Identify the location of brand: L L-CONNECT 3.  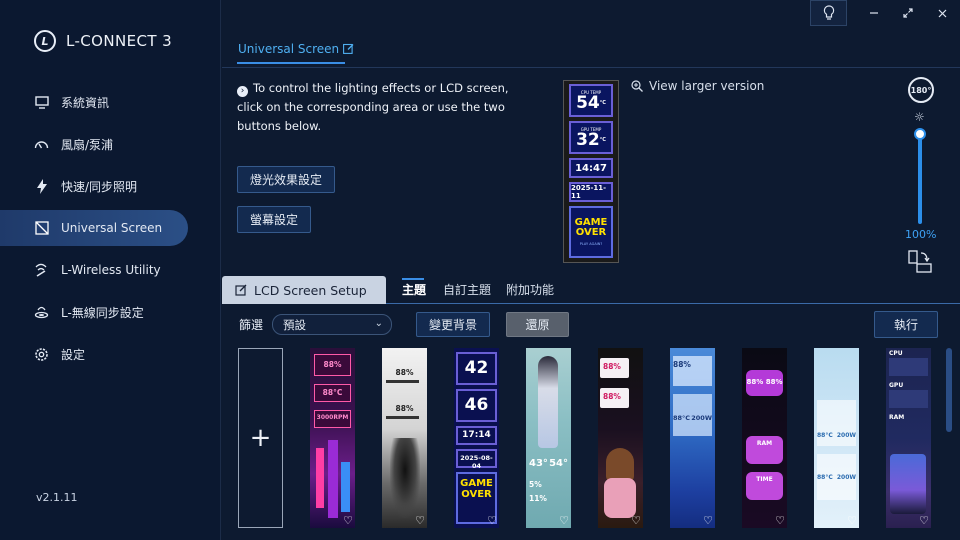
(103, 41).